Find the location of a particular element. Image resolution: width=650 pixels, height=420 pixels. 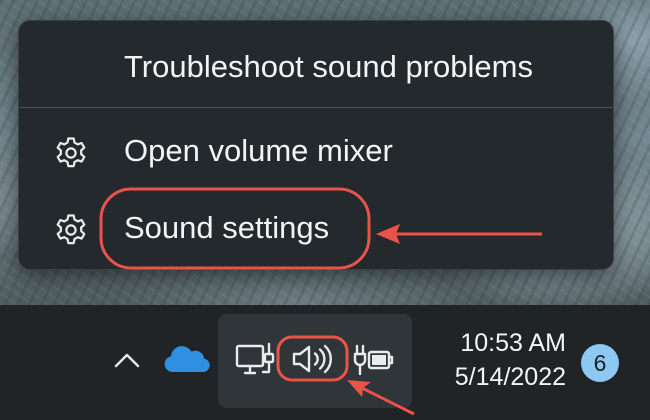

network-ethernet-icon is located at coordinates (256, 363).